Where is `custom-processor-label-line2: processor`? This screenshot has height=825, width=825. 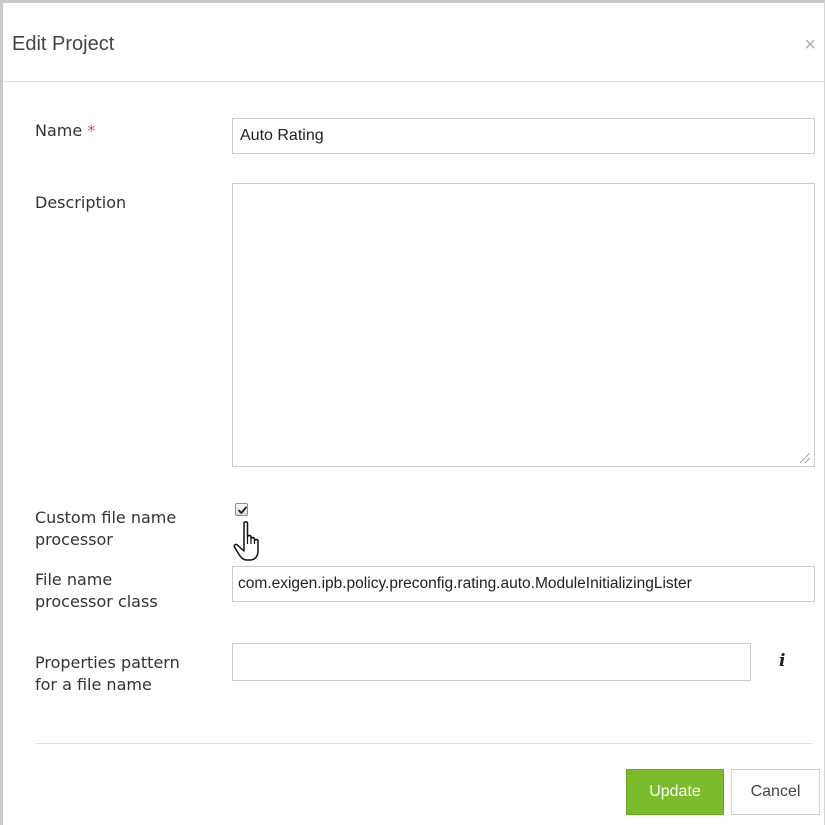
custom-processor-label-line2: processor is located at coordinates (74, 539).